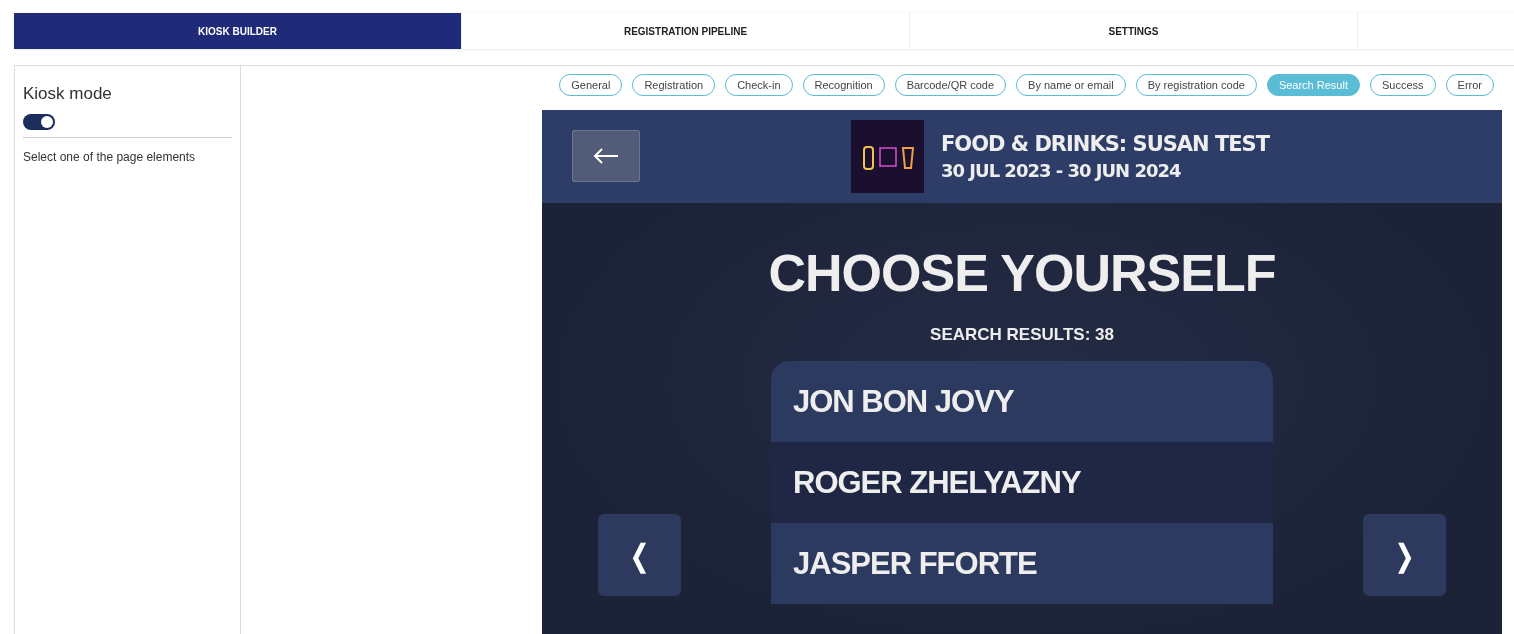 The width and height of the screenshot is (1514, 634). What do you see at coordinates (591, 85) in the screenshot?
I see `page-tab: General` at bounding box center [591, 85].